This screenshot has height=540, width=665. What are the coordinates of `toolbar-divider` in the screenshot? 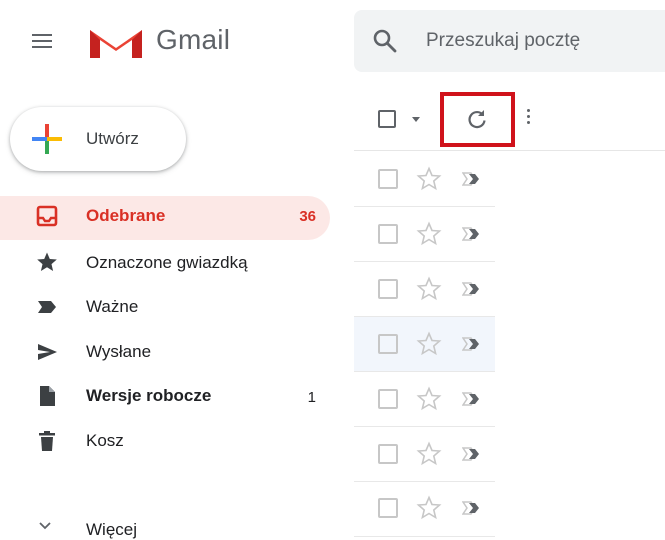 It's located at (509, 150).